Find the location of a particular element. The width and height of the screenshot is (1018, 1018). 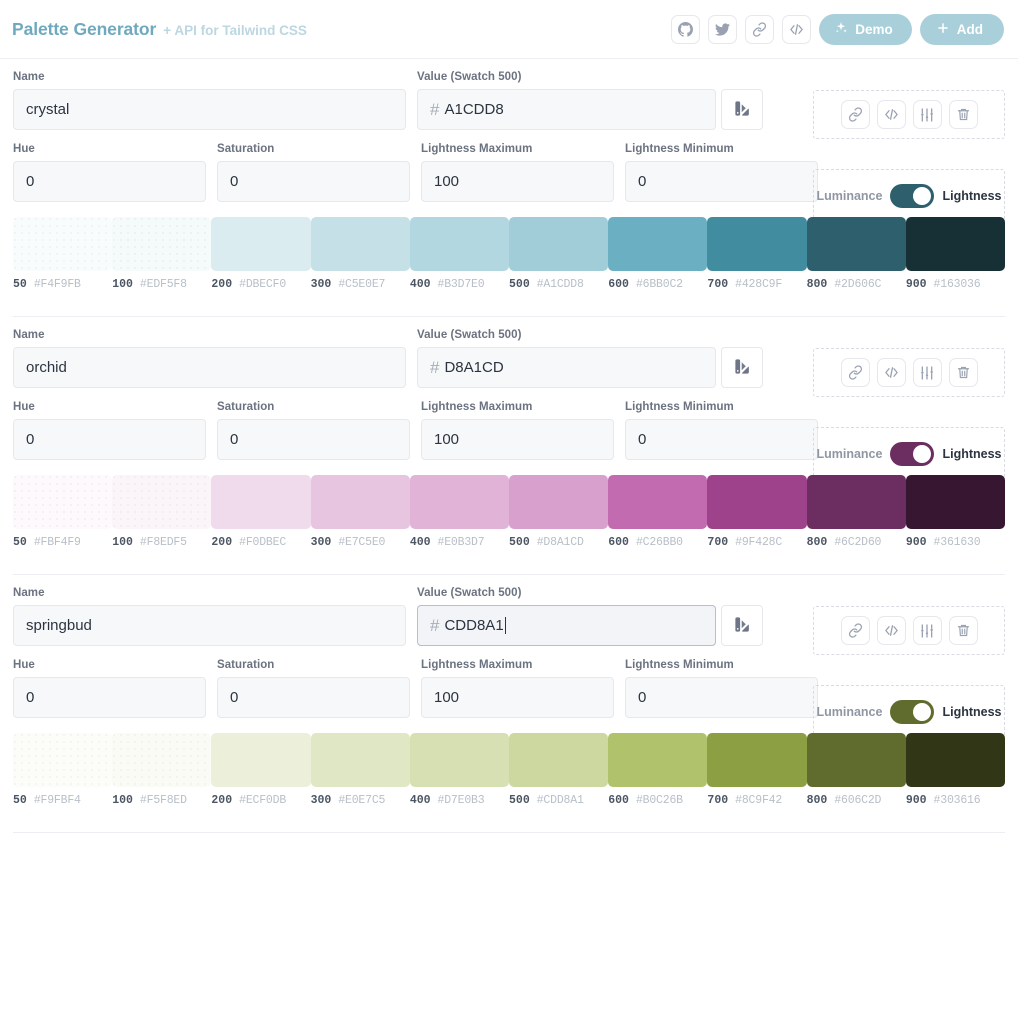

swatch: 400 #B3D7E0 is located at coordinates (459, 254).